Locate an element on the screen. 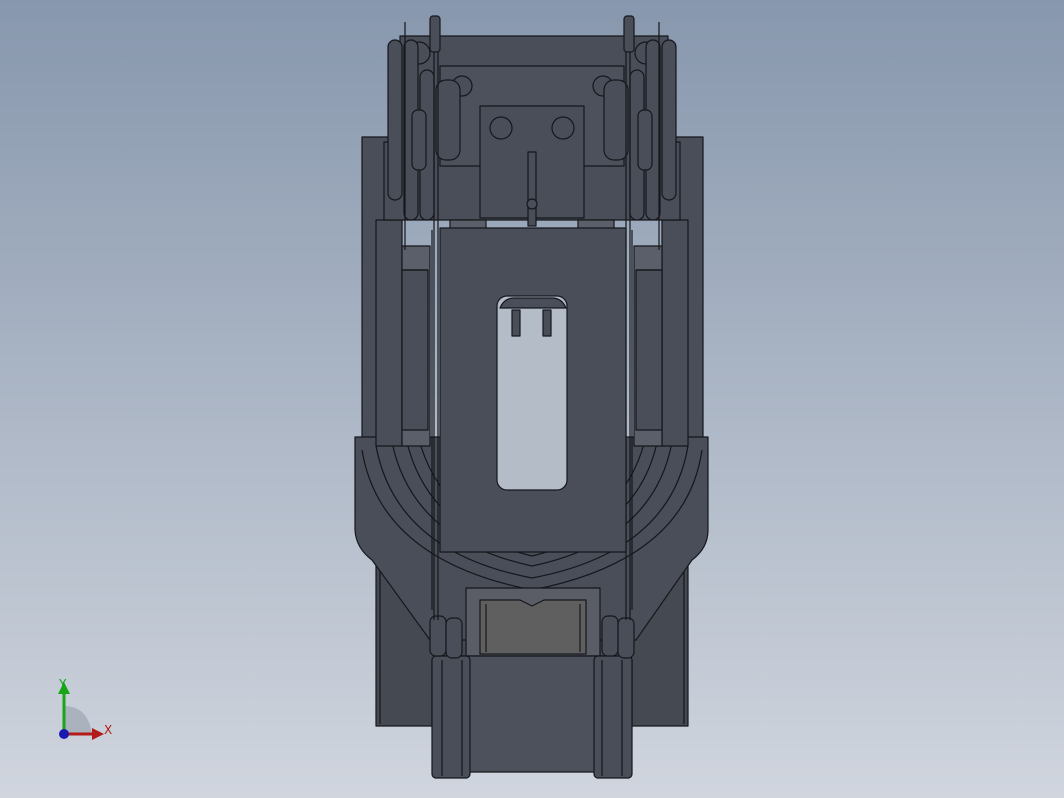 This screenshot has width=1064, height=798. right-bottom-knuckle-a is located at coordinates (610, 636).